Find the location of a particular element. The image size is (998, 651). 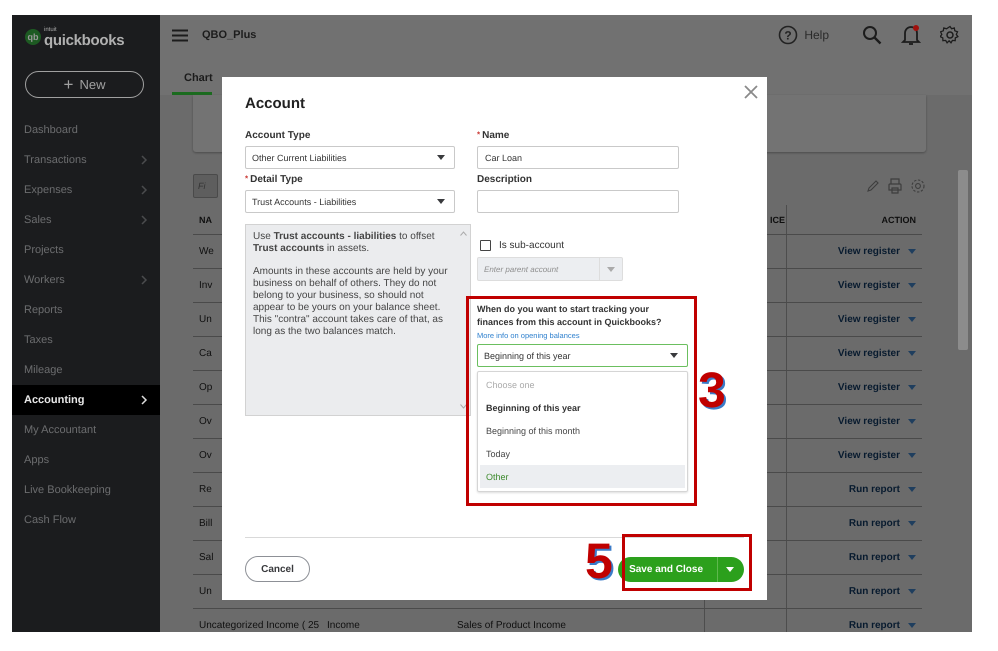

scroll-down-icon is located at coordinates (463, 406).